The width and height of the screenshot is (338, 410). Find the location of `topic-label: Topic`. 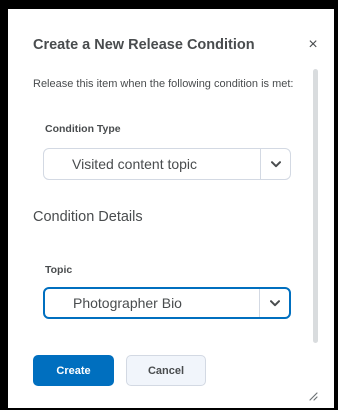

topic-label: Topic is located at coordinates (59, 270).